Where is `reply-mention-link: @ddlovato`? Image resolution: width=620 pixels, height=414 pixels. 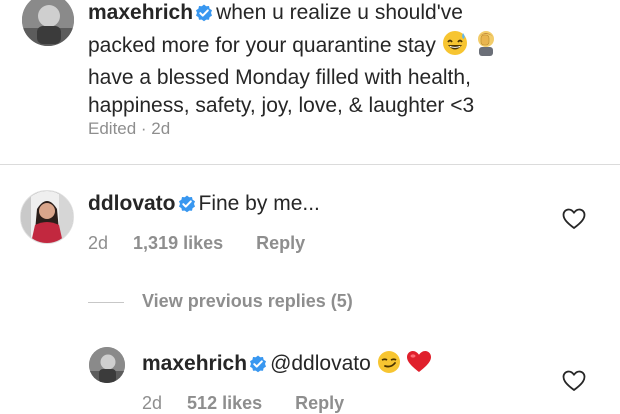
reply-mention-link: @ddlovato is located at coordinates (320, 363).